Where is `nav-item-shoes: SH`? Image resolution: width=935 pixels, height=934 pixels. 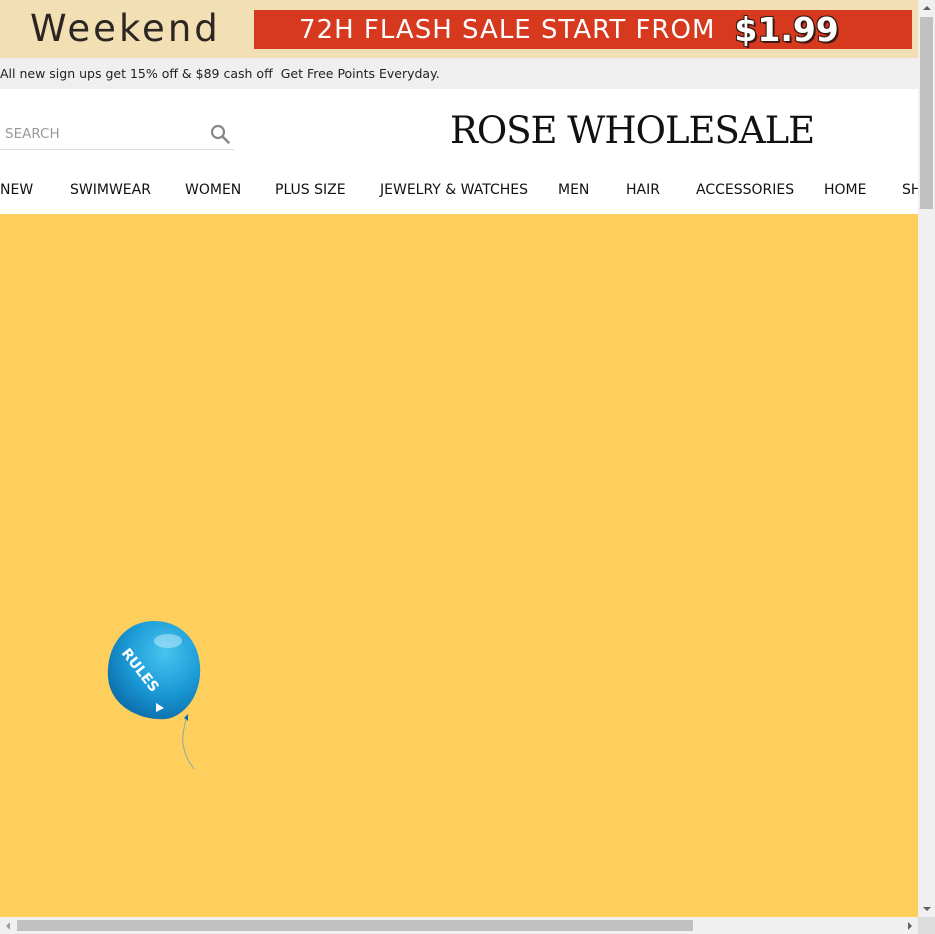
nav-item-shoes: SH is located at coordinates (910, 190).